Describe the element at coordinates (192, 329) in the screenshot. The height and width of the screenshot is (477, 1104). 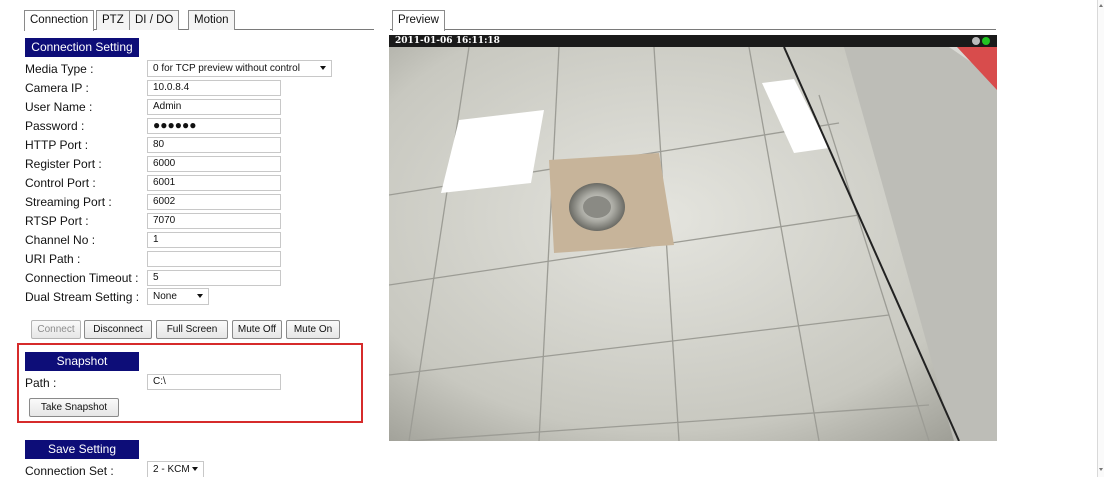
I see `full-screen-button: Full Screen` at that location.